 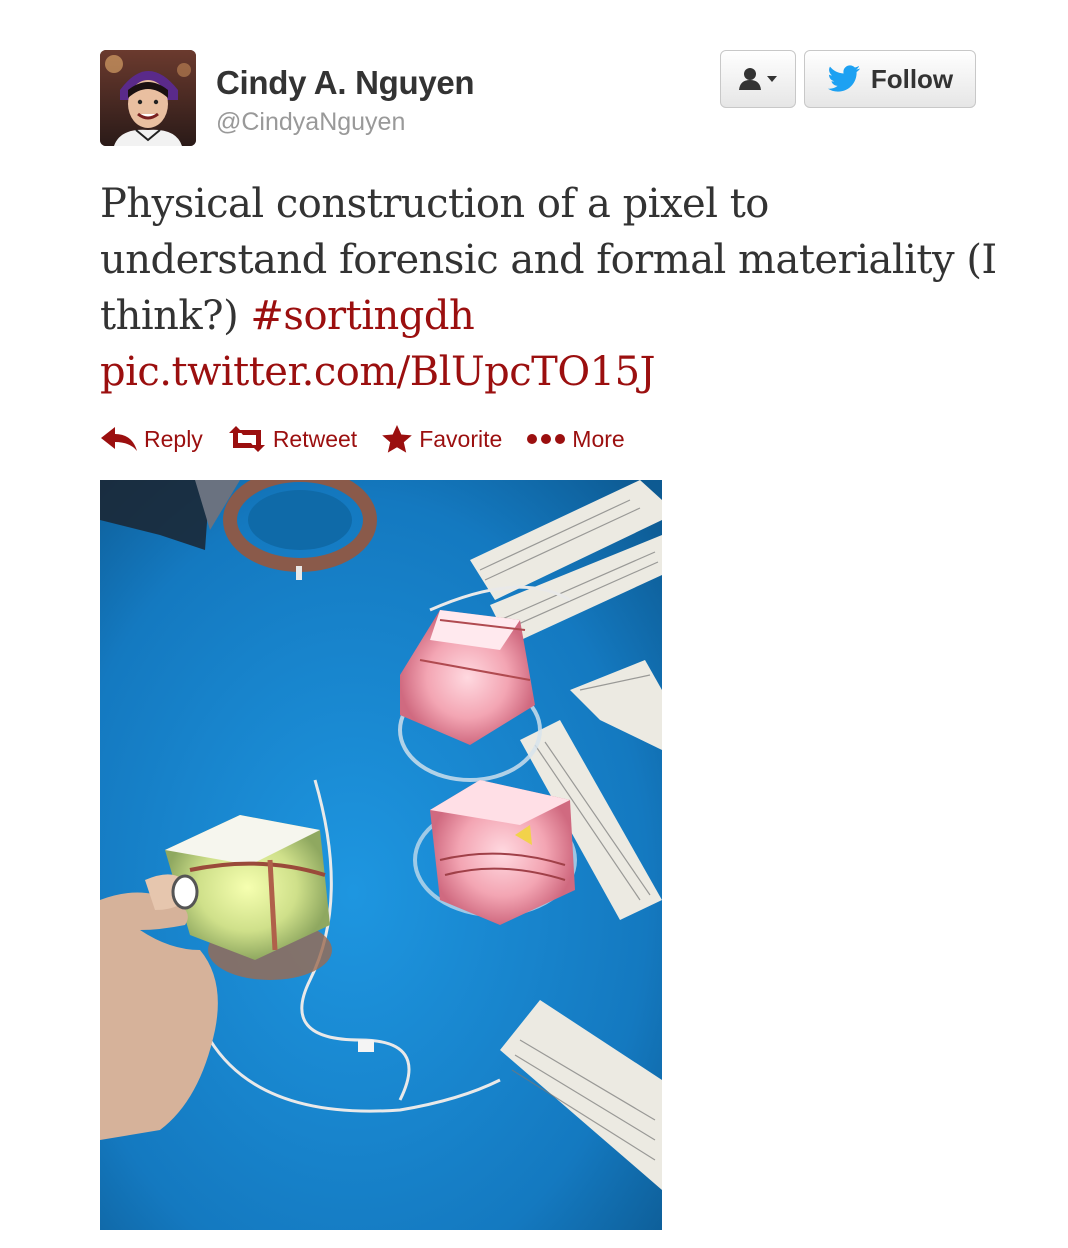 I want to click on ellipsis-icon, so click(x=546, y=439).